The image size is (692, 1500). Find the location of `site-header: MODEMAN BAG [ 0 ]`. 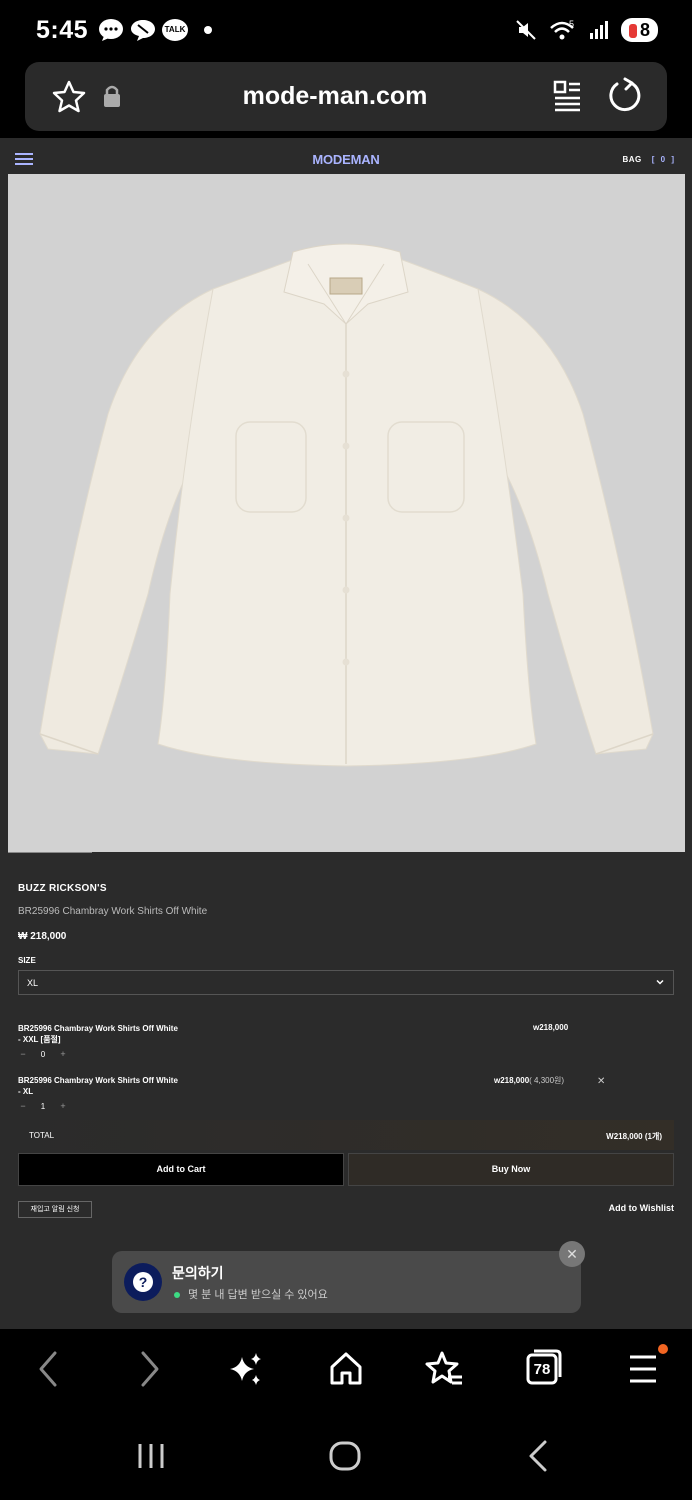

site-header: MODEMAN BAG [ 0 ] is located at coordinates (346, 156).